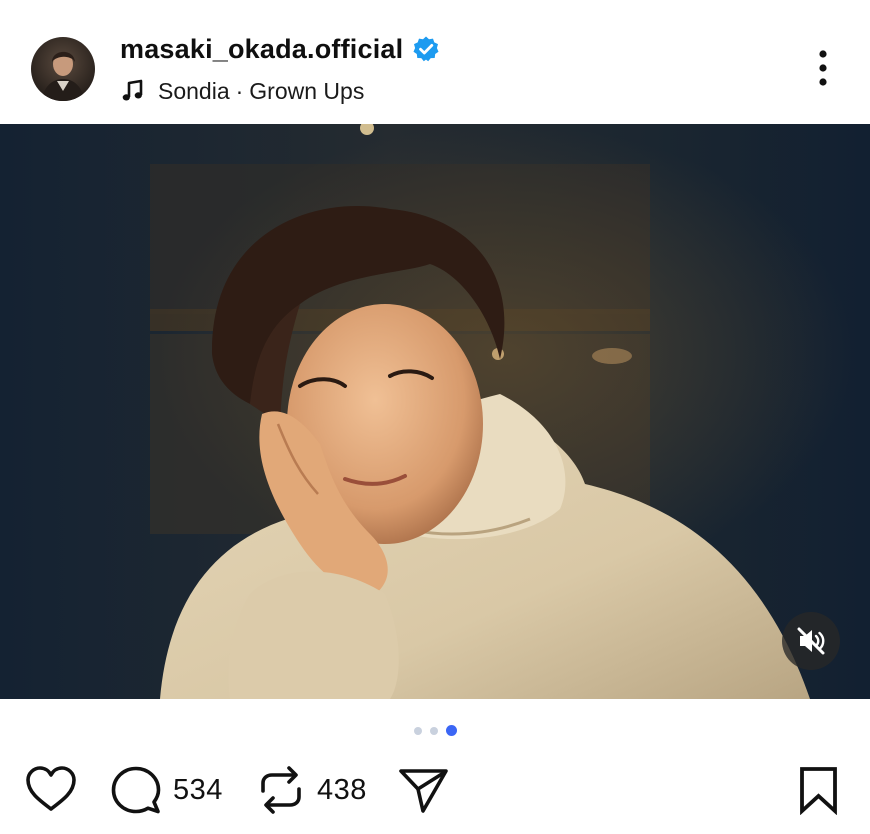 This screenshot has width=870, height=834. Describe the element at coordinates (281, 790) in the screenshot. I see `repost-icon` at that location.